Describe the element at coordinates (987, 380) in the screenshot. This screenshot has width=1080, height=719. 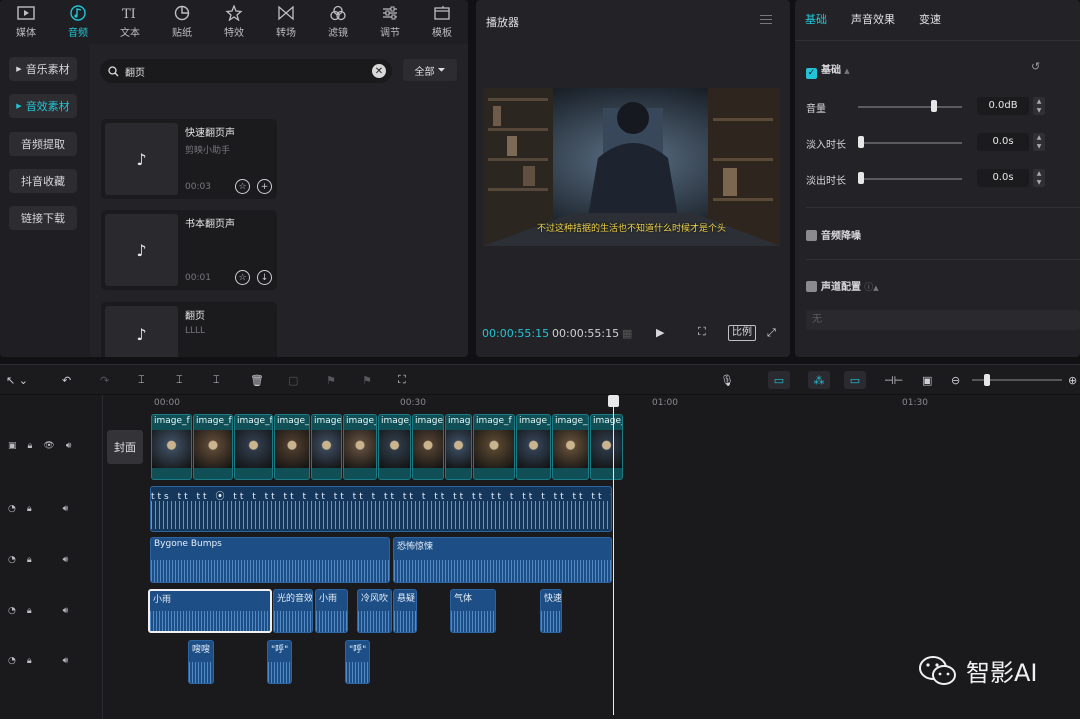
I see `zoom-slider-handle` at that location.